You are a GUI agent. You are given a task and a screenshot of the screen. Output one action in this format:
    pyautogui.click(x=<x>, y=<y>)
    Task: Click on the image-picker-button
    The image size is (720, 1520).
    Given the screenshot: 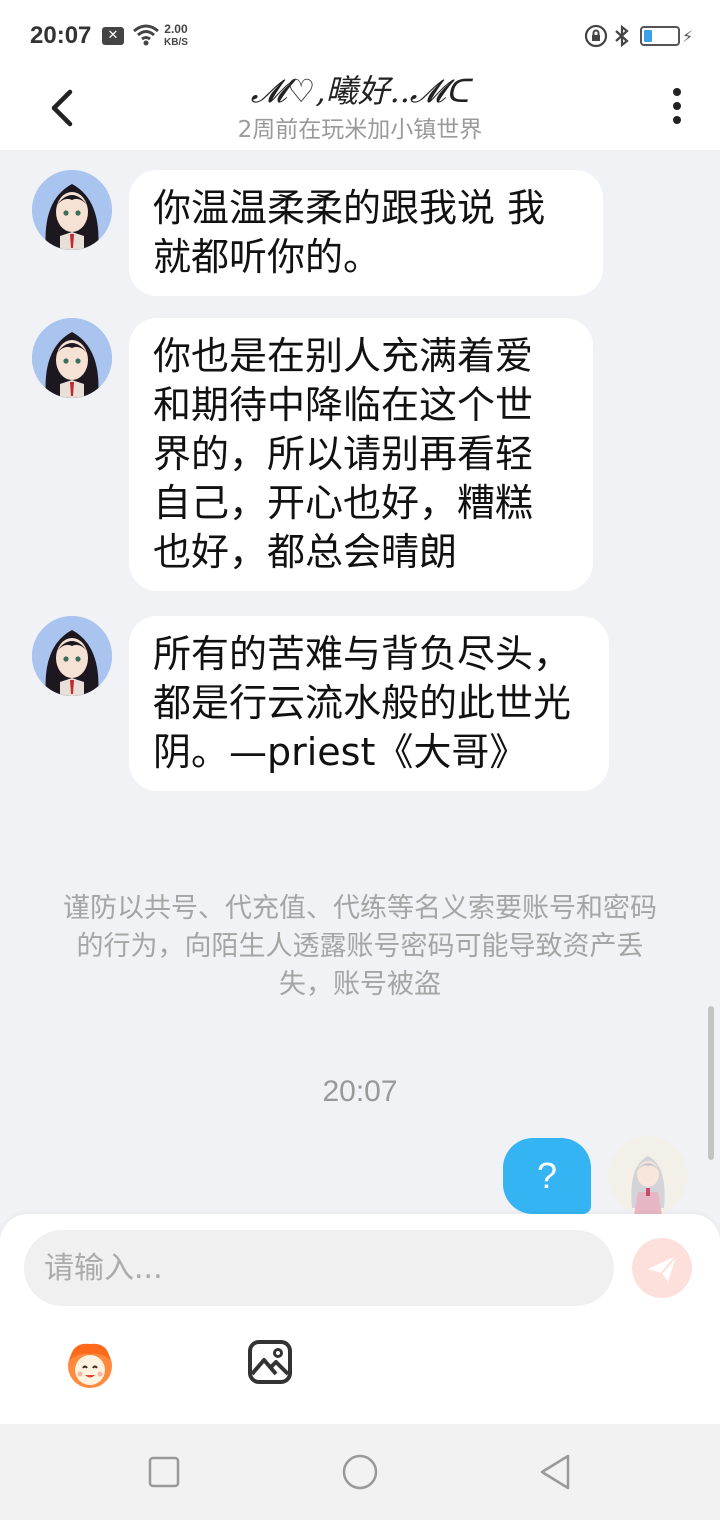 What is the action you would take?
    pyautogui.click(x=270, y=1362)
    